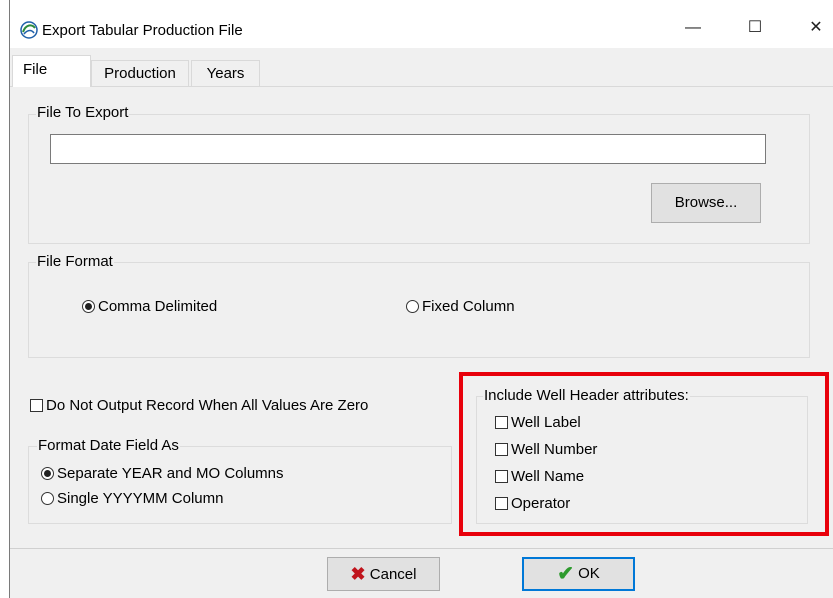 The width and height of the screenshot is (833, 598). Describe the element at coordinates (358, 574) in the screenshot. I see `red-x-icon: ✖` at that location.